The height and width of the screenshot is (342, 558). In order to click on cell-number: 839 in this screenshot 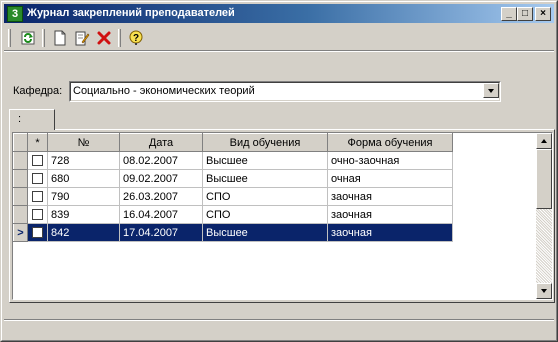, I will do `click(83, 214)`.